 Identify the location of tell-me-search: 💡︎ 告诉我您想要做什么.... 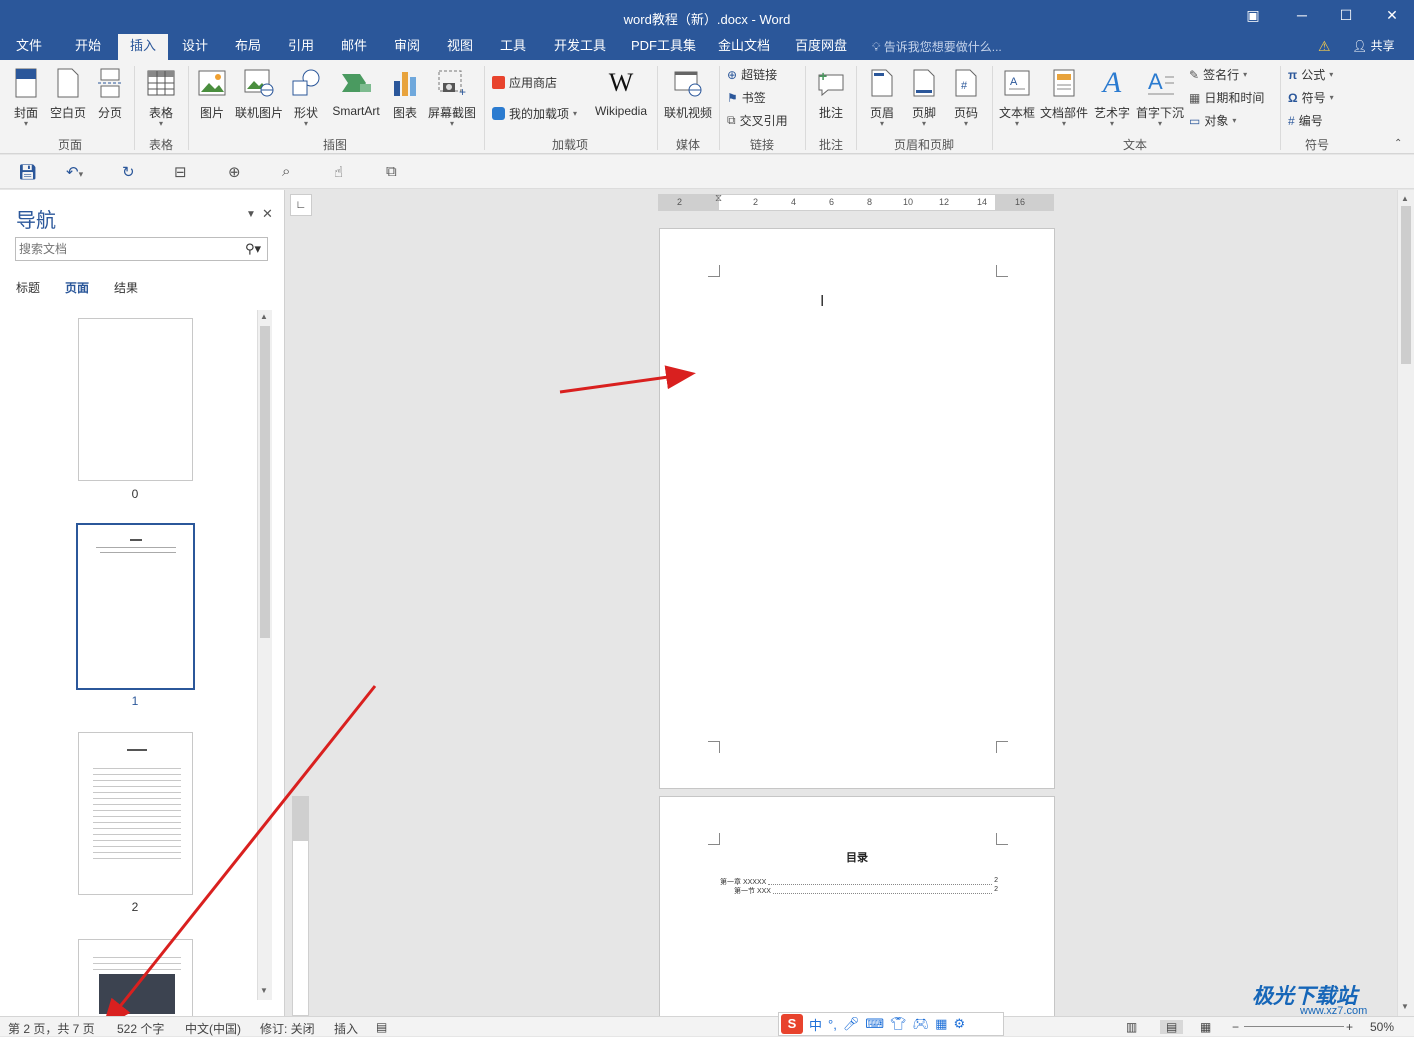
(937, 46).